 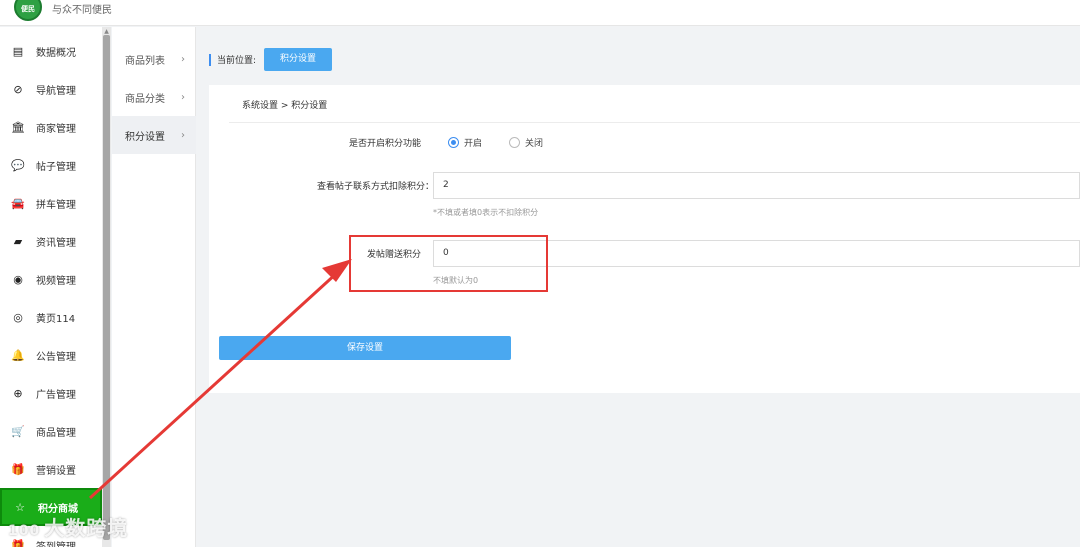 I want to click on contact-deduct-input: 2, so click(x=756, y=185).